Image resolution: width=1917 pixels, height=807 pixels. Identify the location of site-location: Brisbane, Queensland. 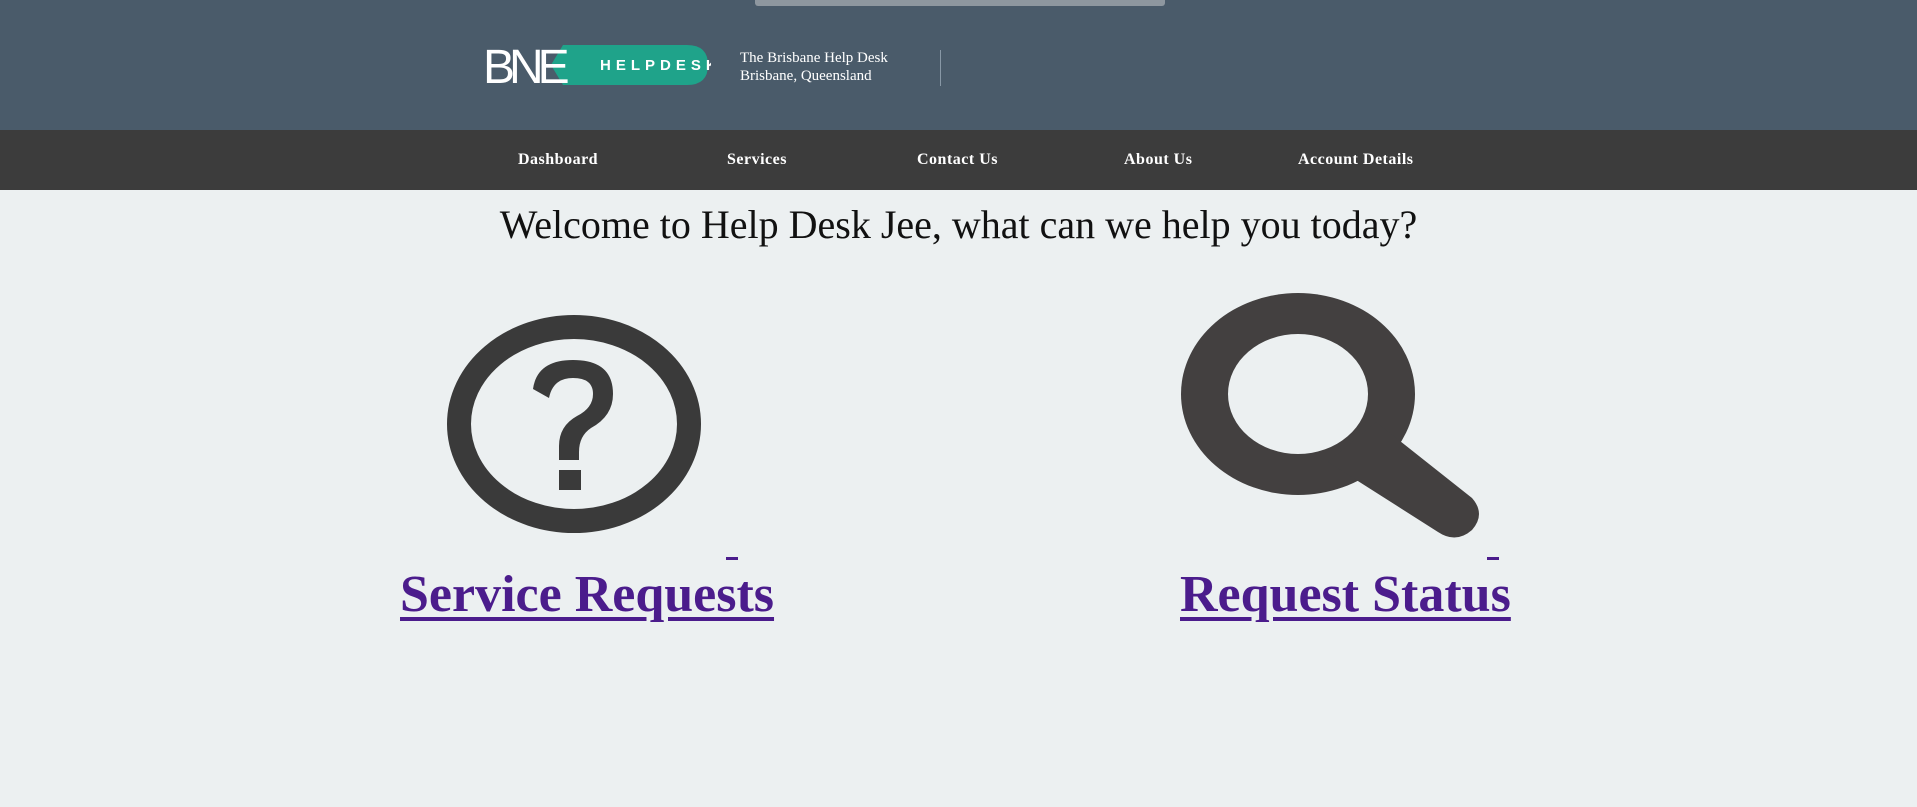
(806, 76).